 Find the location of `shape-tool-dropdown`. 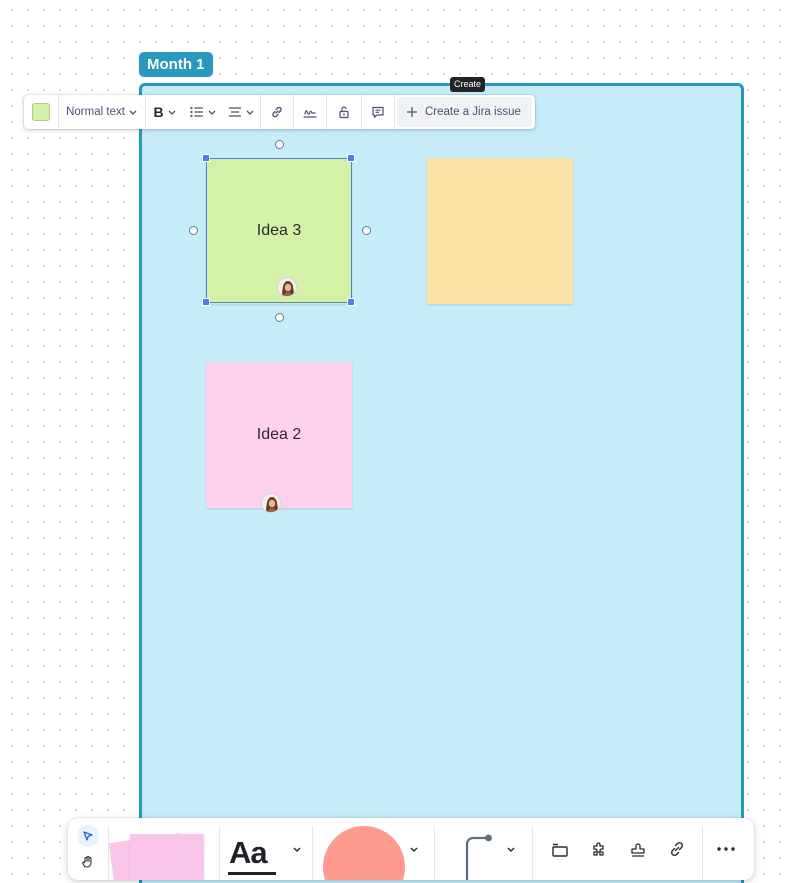

shape-tool-dropdown is located at coordinates (414, 849).